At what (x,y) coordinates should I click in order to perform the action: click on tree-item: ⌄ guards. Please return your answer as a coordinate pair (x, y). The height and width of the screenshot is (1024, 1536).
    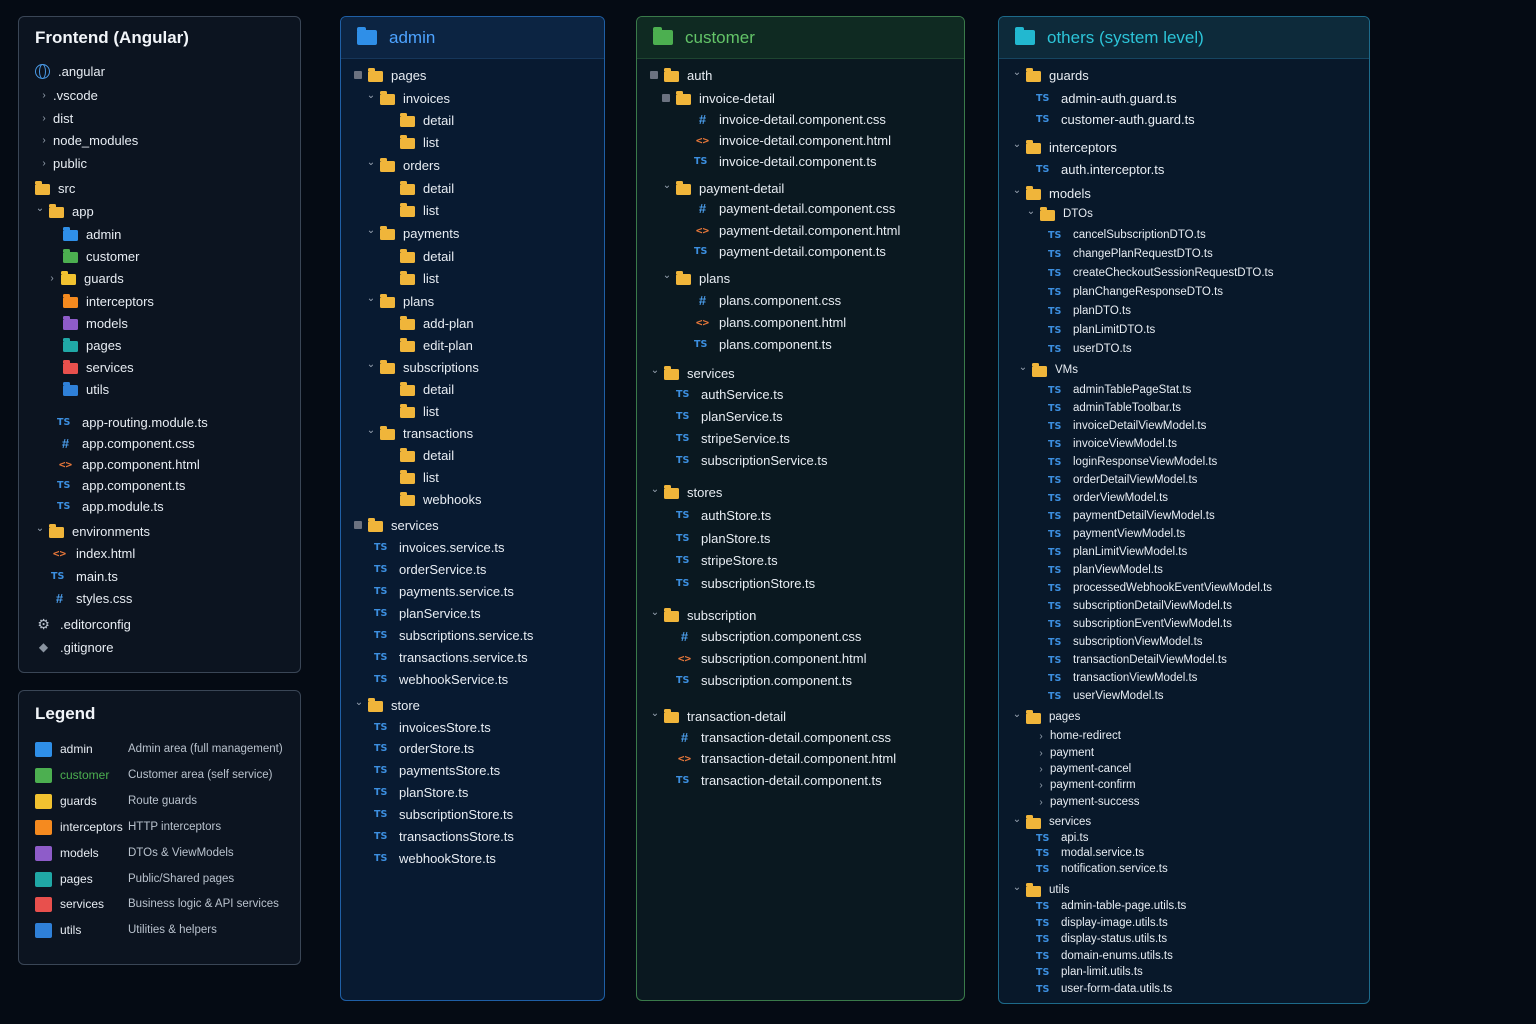
    Looking at the image, I should click on (1050, 75).